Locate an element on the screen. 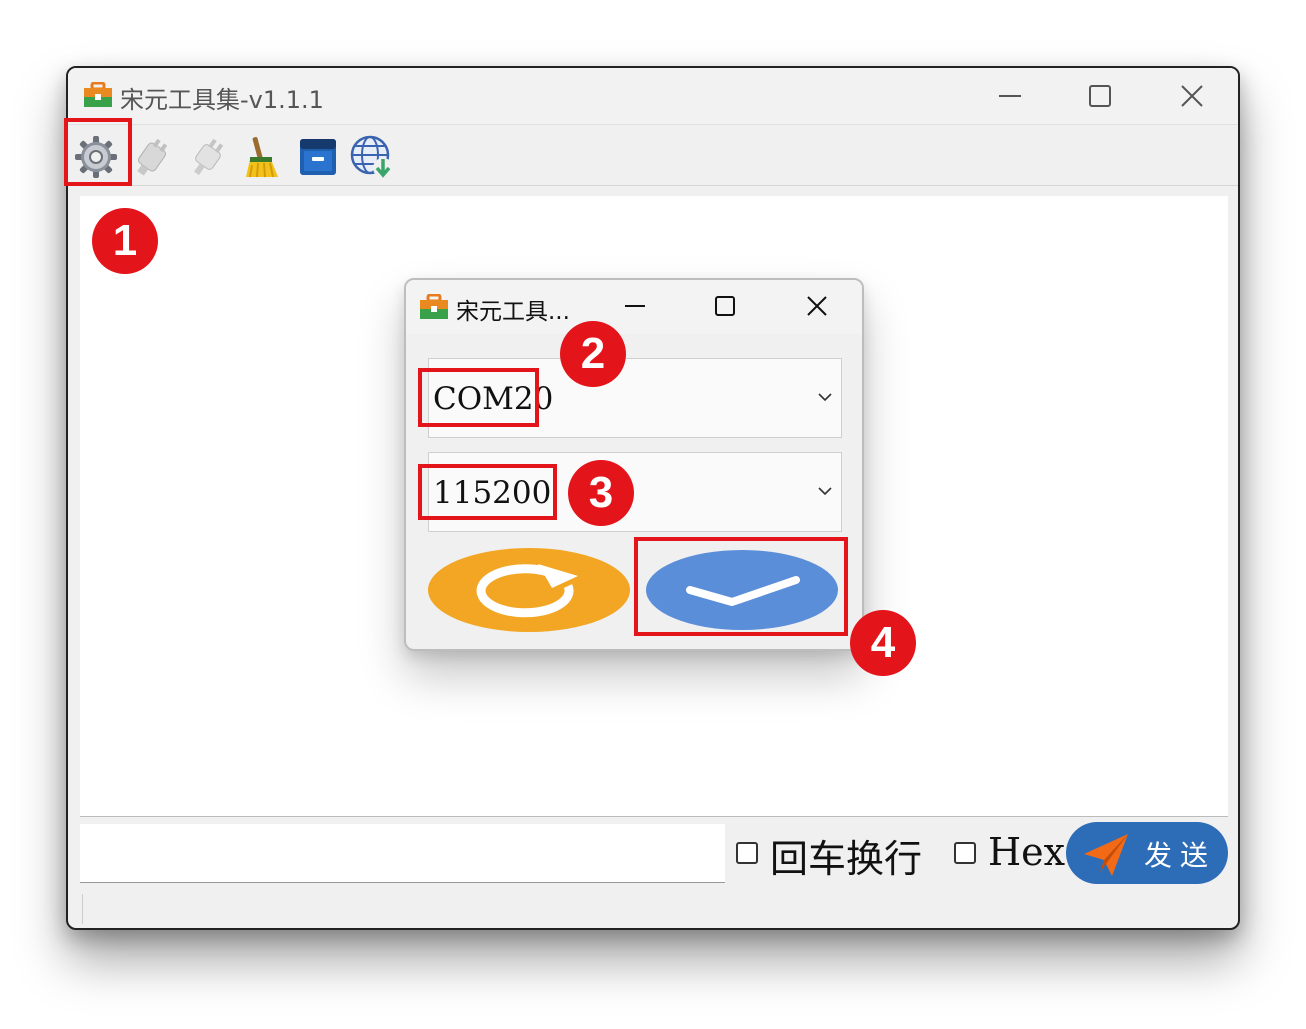 The image size is (1306, 1029). archive-icon is located at coordinates (318, 157).